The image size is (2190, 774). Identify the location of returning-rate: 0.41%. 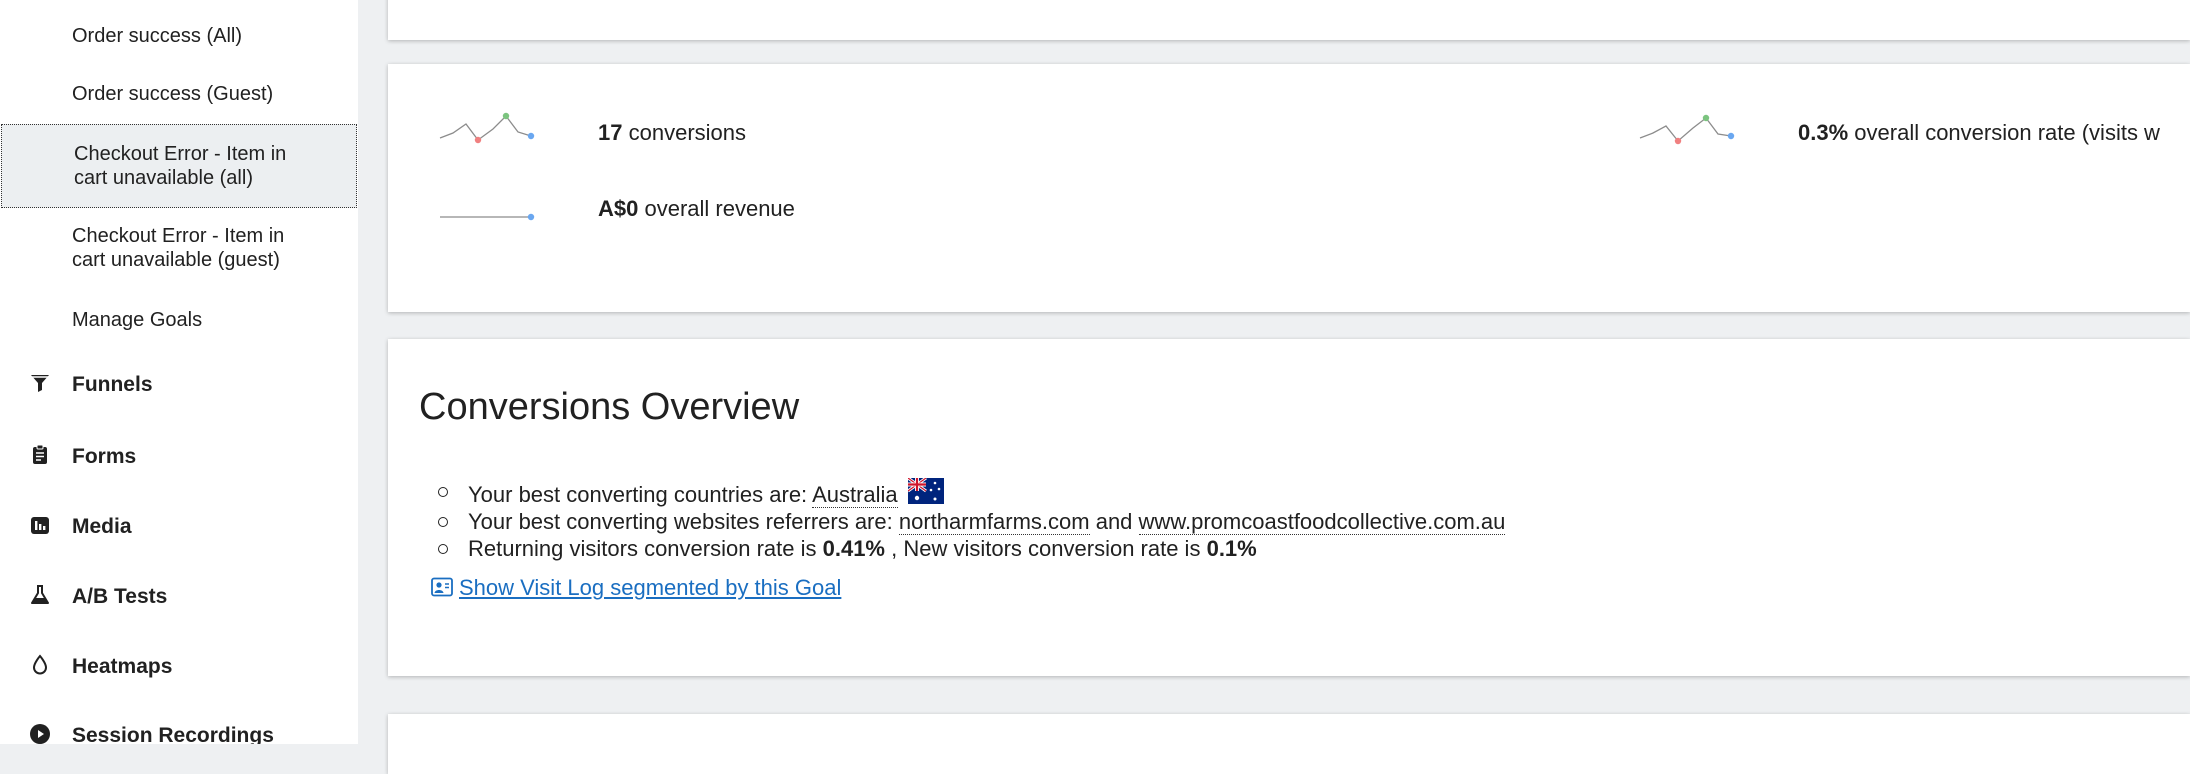
(853, 548).